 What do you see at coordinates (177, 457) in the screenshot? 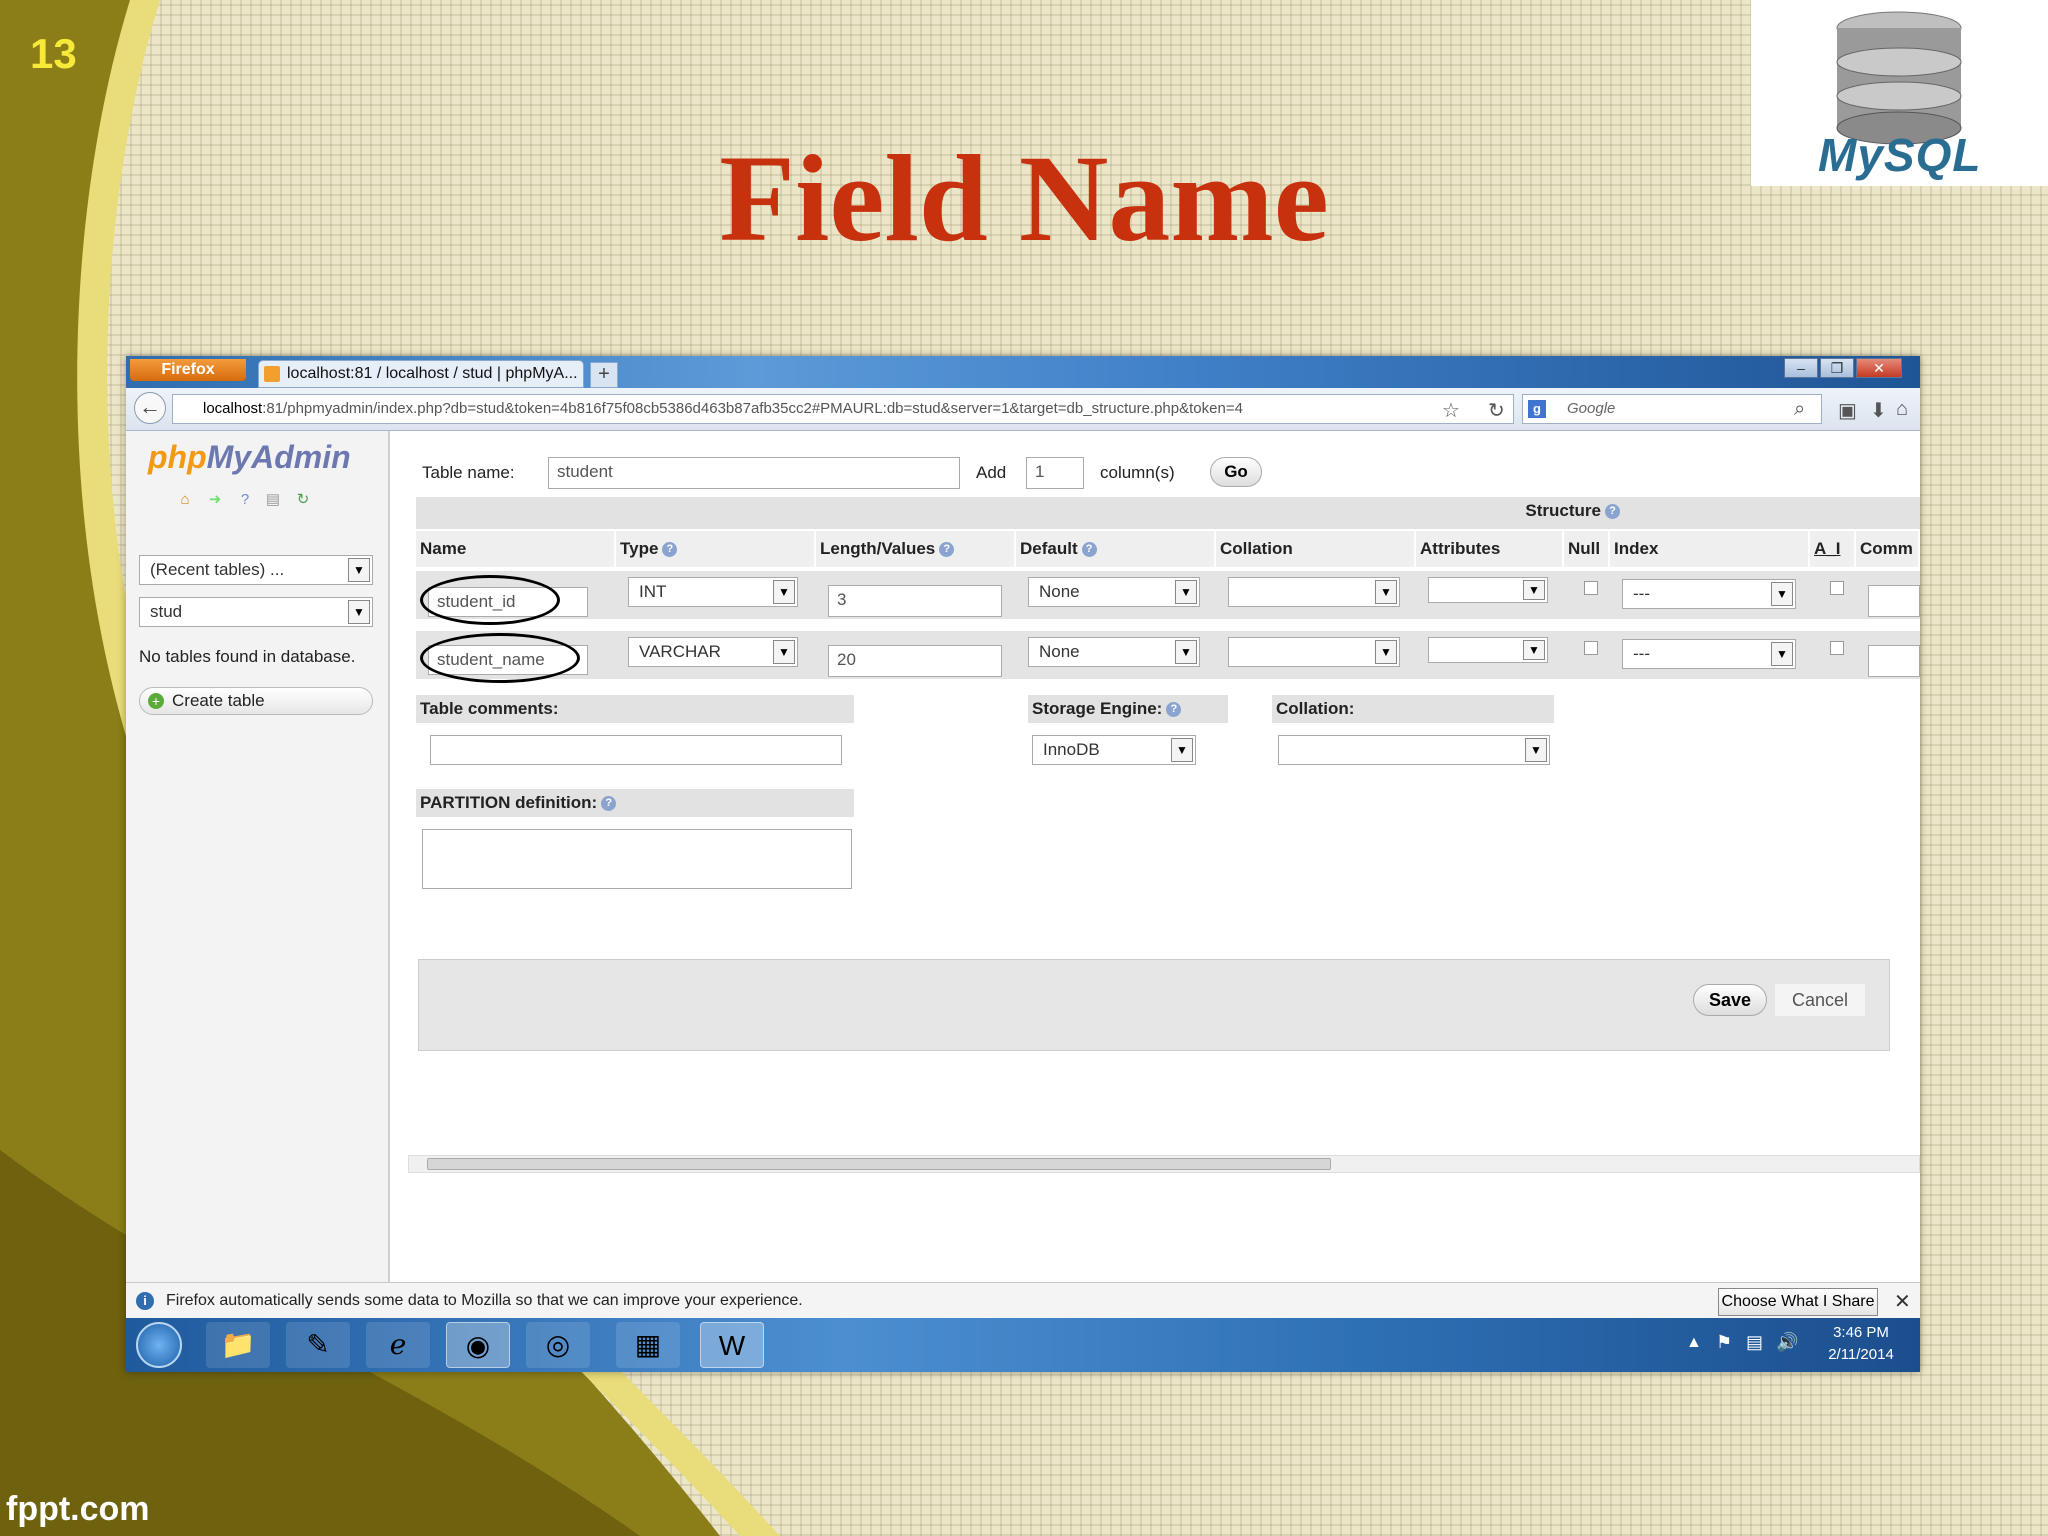
I see `logo-php: php` at bounding box center [177, 457].